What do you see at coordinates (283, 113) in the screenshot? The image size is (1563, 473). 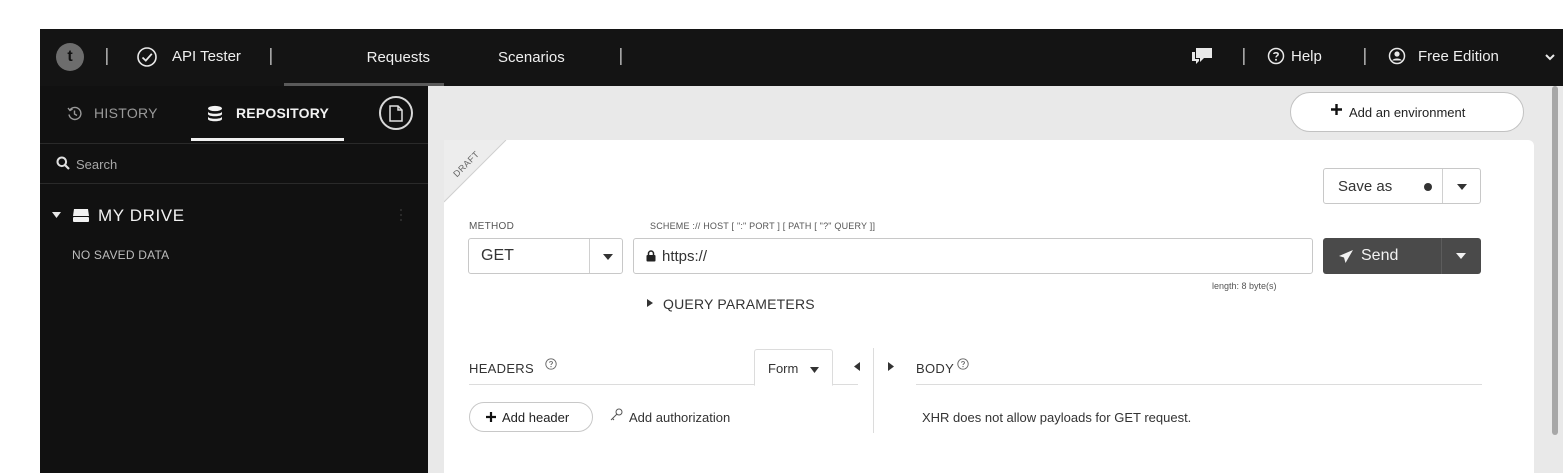 I see `tab-repository-label: REPOSITORY` at bounding box center [283, 113].